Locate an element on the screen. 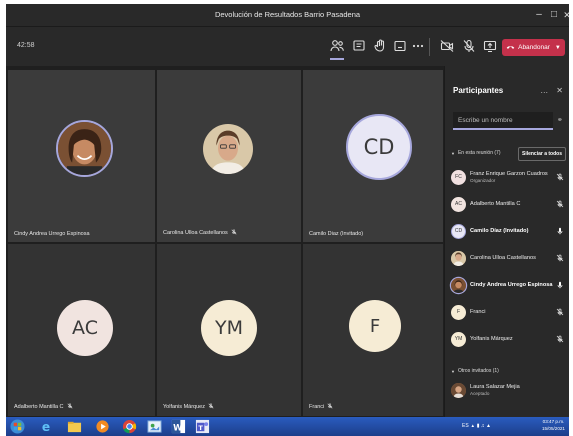  chrome-icon is located at coordinates (129, 426).